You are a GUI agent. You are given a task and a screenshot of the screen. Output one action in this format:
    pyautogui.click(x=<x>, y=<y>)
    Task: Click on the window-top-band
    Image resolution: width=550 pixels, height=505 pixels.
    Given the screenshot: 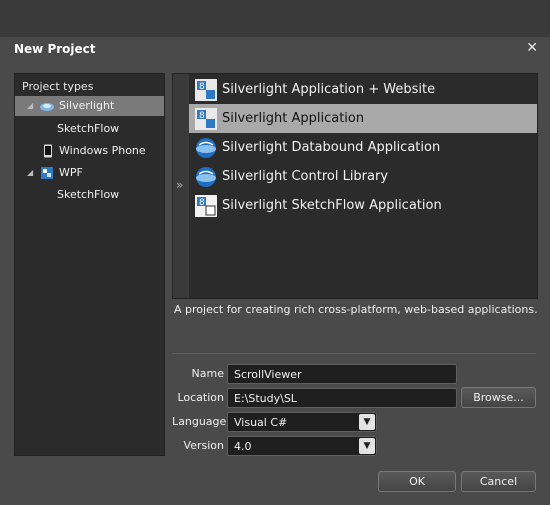 What is the action you would take?
    pyautogui.click(x=275, y=18)
    